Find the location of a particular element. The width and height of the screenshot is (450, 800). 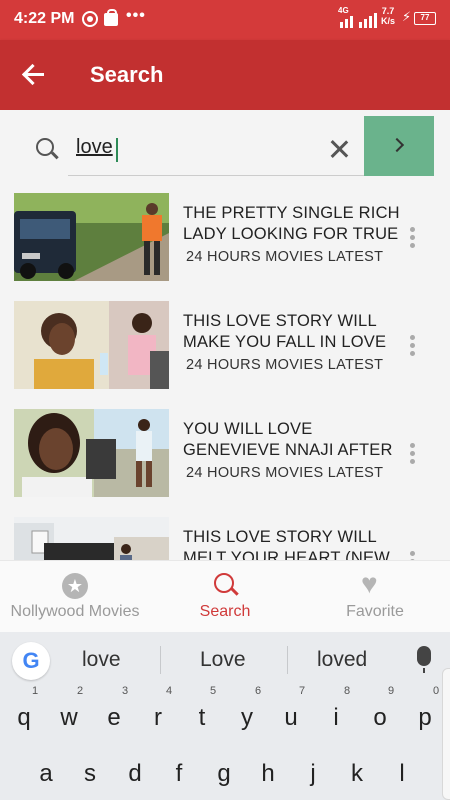

key-i: 8i is located at coordinates (336, 714).